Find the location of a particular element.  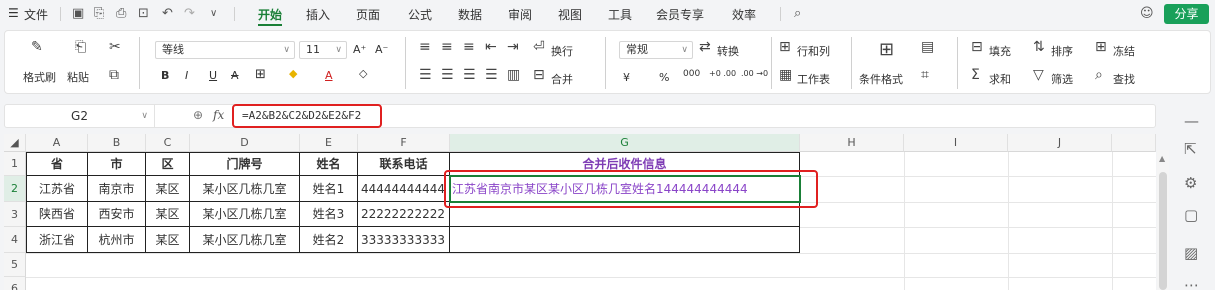

wrap-label: 换行 is located at coordinates (562, 51).